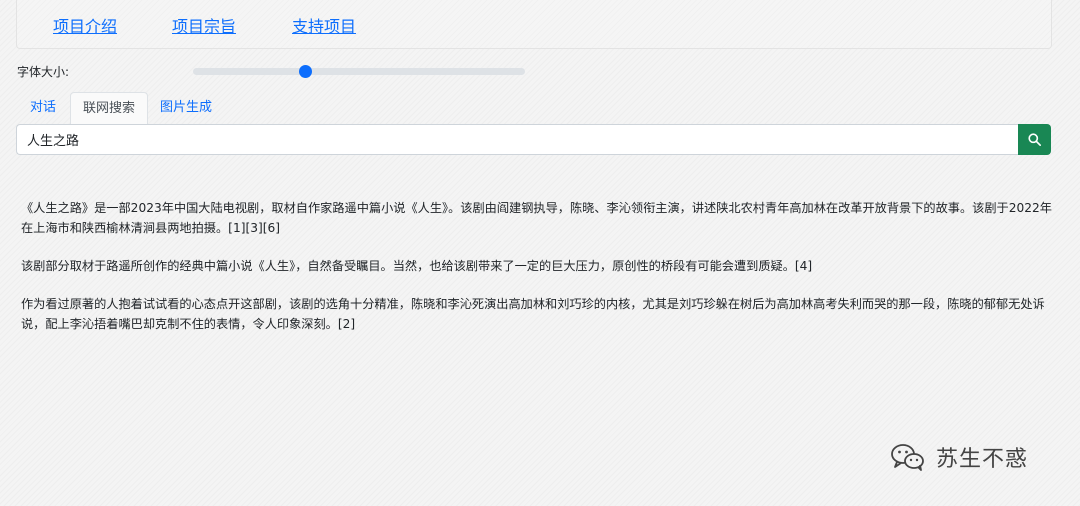 The height and width of the screenshot is (506, 1080). What do you see at coordinates (306, 71) in the screenshot?
I see `font-size-slider-thumb` at bounding box center [306, 71].